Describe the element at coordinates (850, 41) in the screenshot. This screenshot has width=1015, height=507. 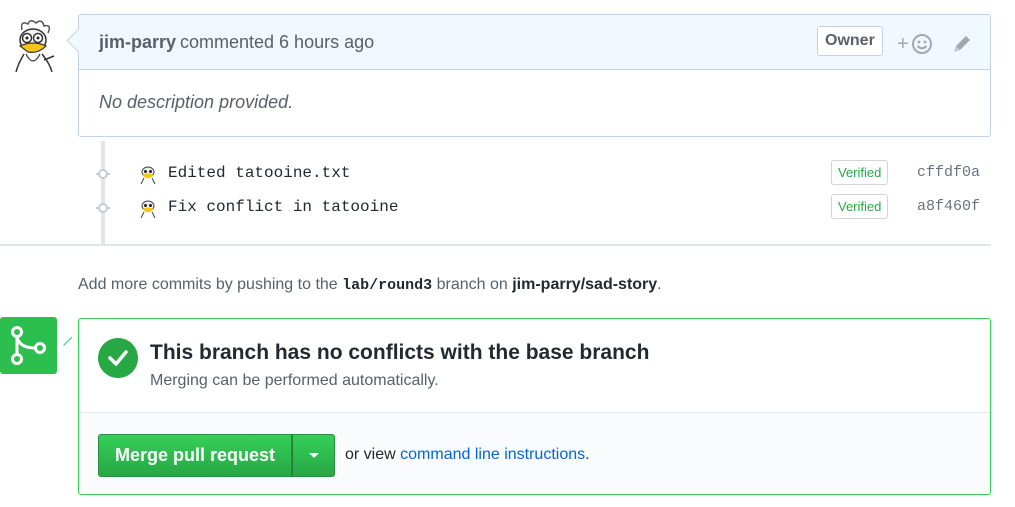
I see `owner-badge: Owner` at that location.